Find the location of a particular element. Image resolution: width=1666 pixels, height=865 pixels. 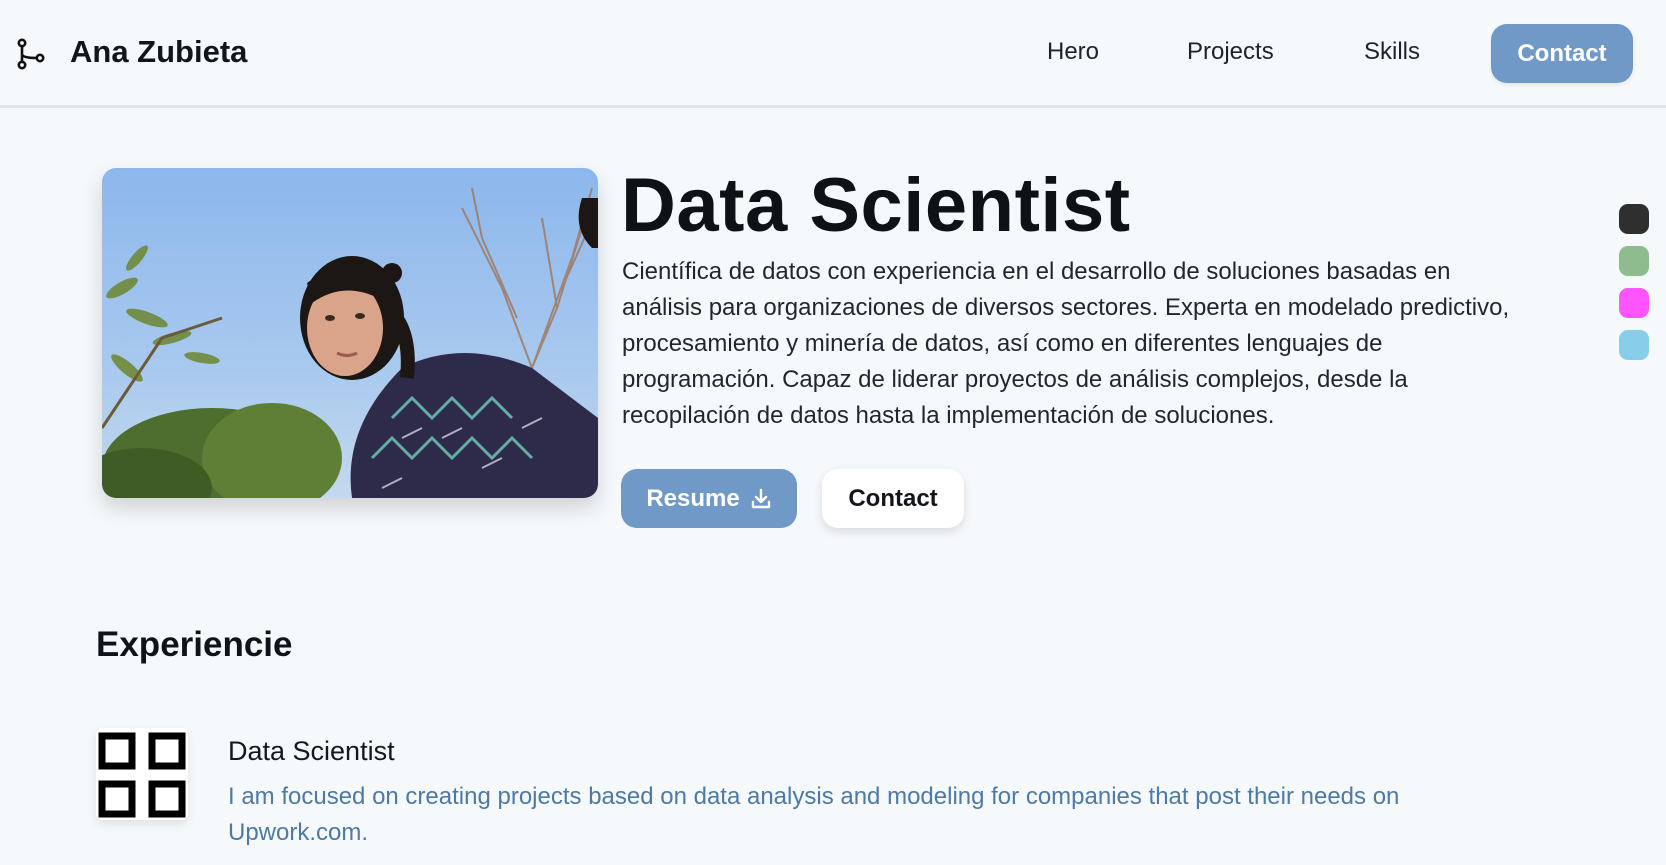

resume-label: Resume is located at coordinates (693, 498).